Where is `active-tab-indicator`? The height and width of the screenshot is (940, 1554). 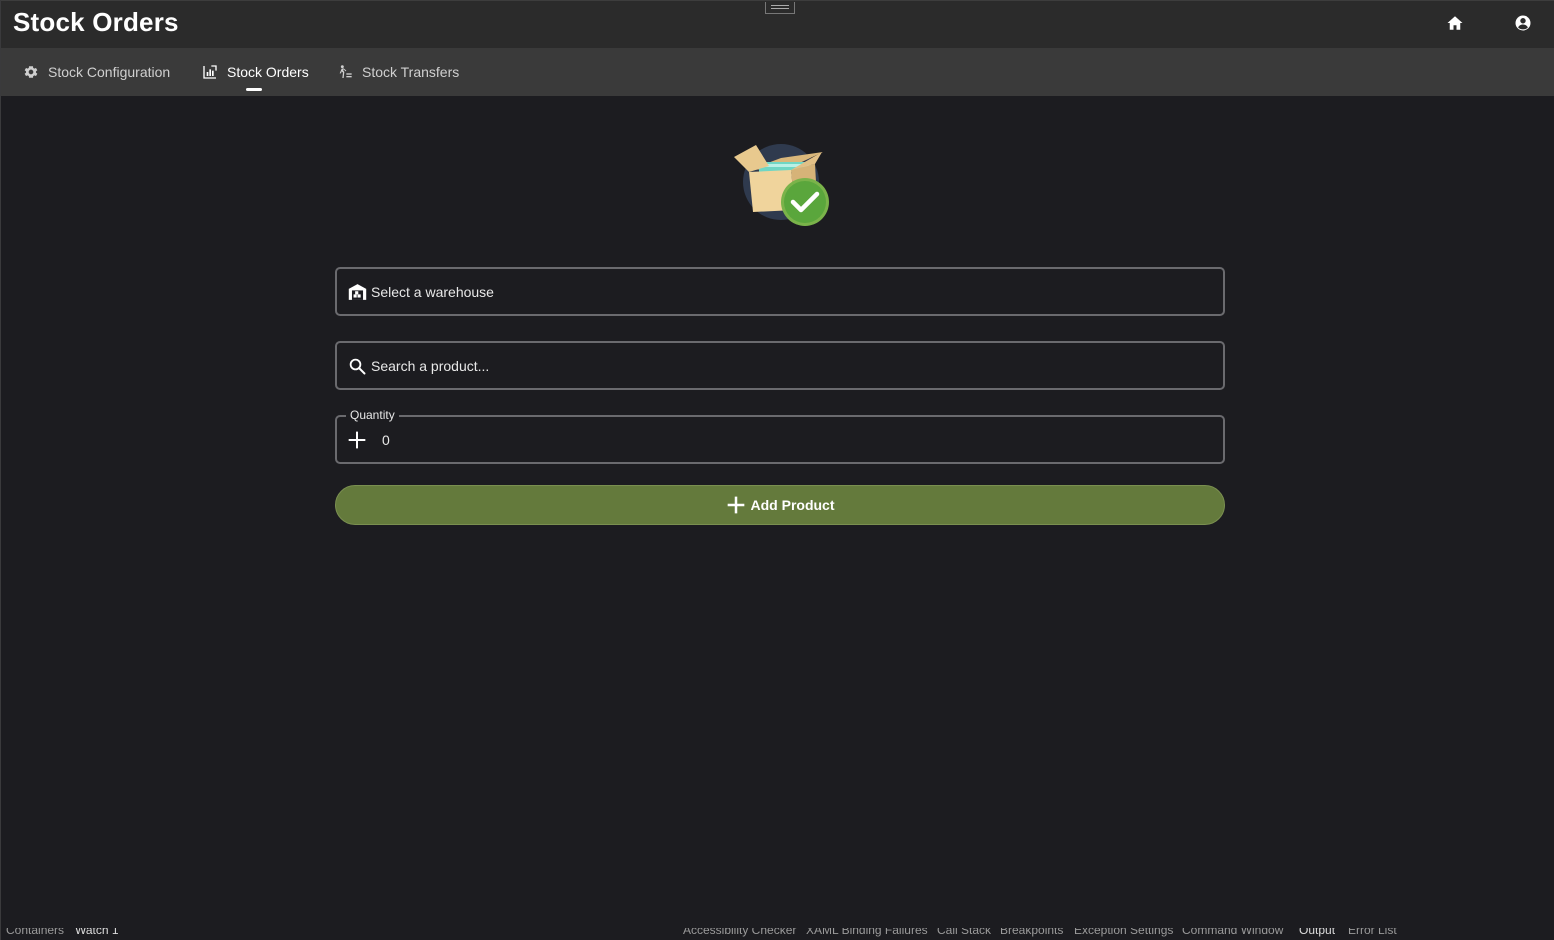
active-tab-indicator is located at coordinates (254, 89).